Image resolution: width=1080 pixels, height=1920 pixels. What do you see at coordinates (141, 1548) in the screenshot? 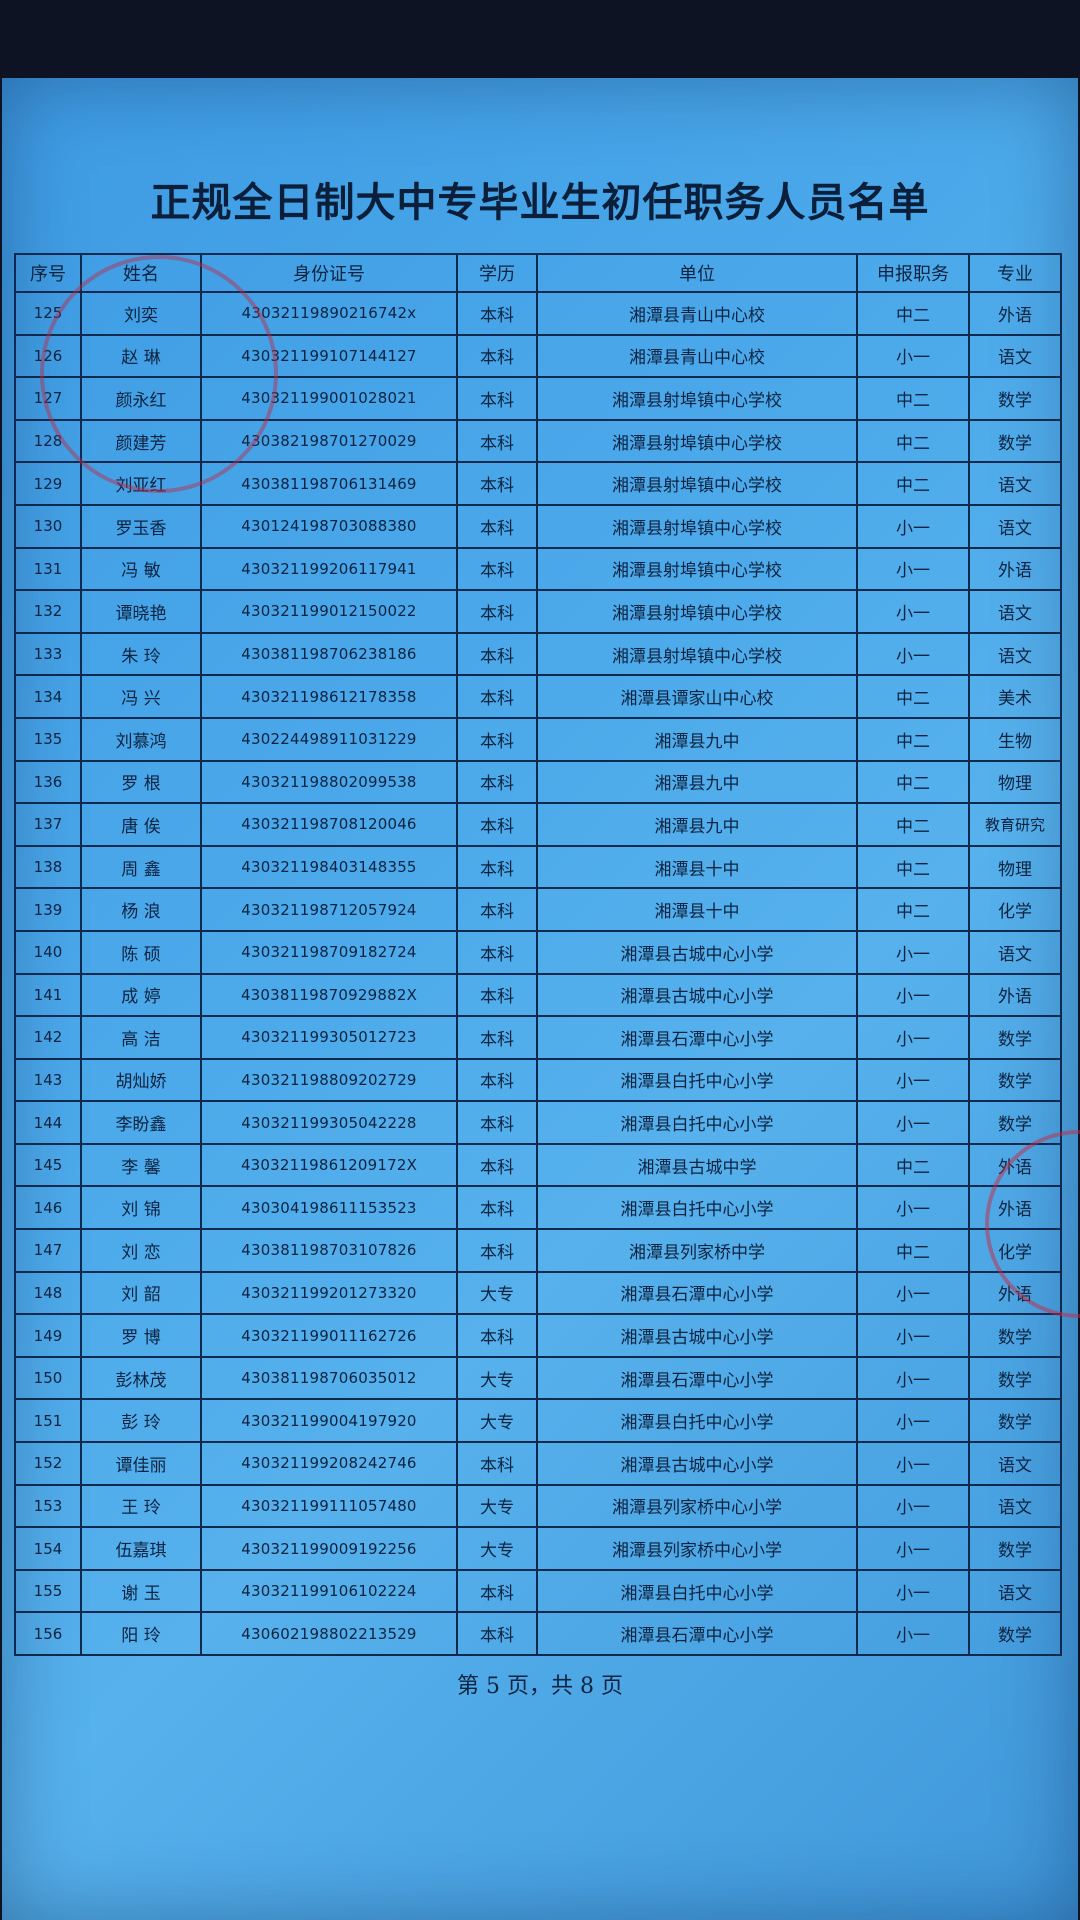
I see `cell-name: 伍嘉琪` at bounding box center [141, 1548].